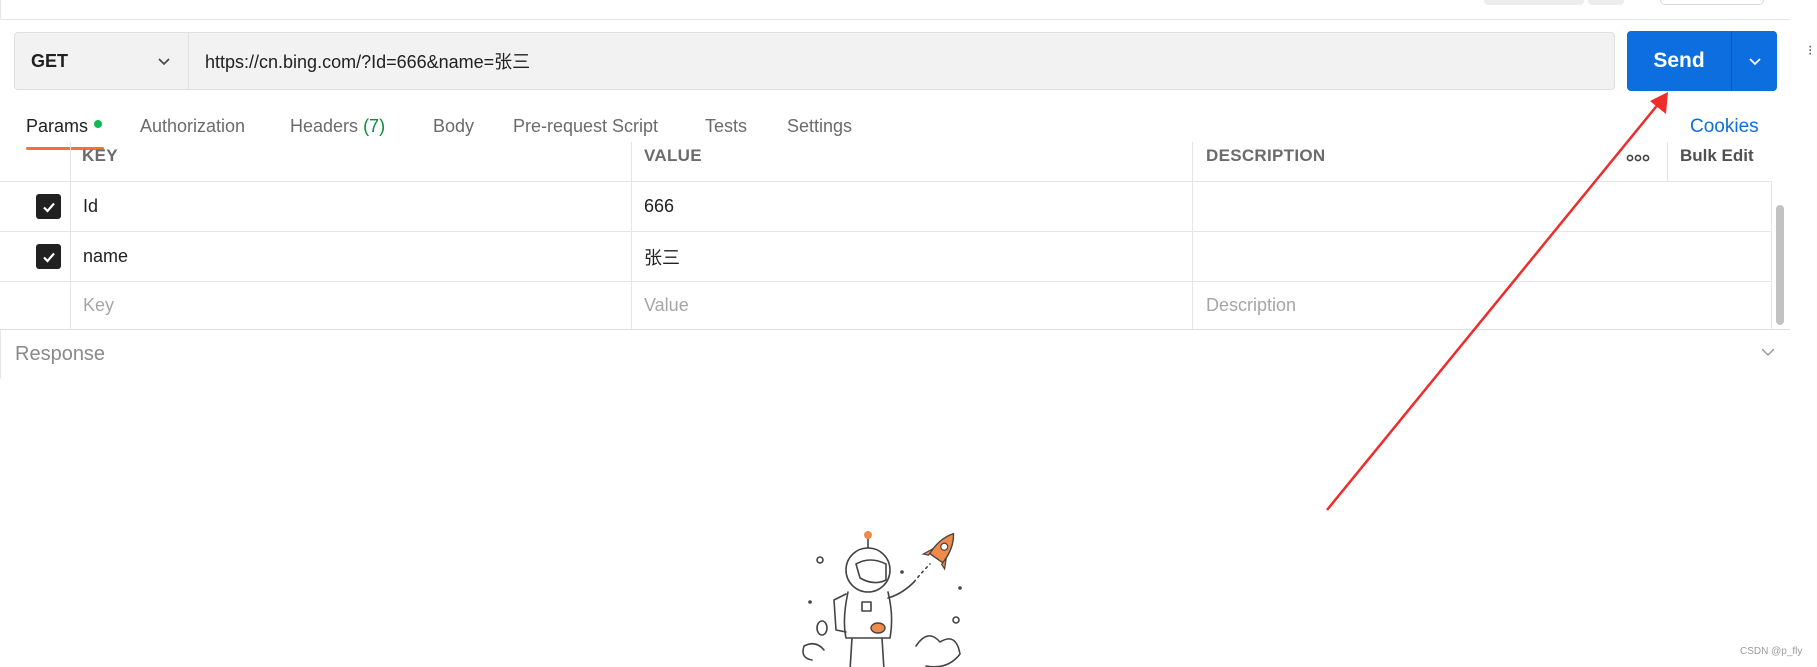 The image size is (1817, 667). What do you see at coordinates (662, 256) in the screenshot?
I see `param-value-cell: 张三` at bounding box center [662, 256].